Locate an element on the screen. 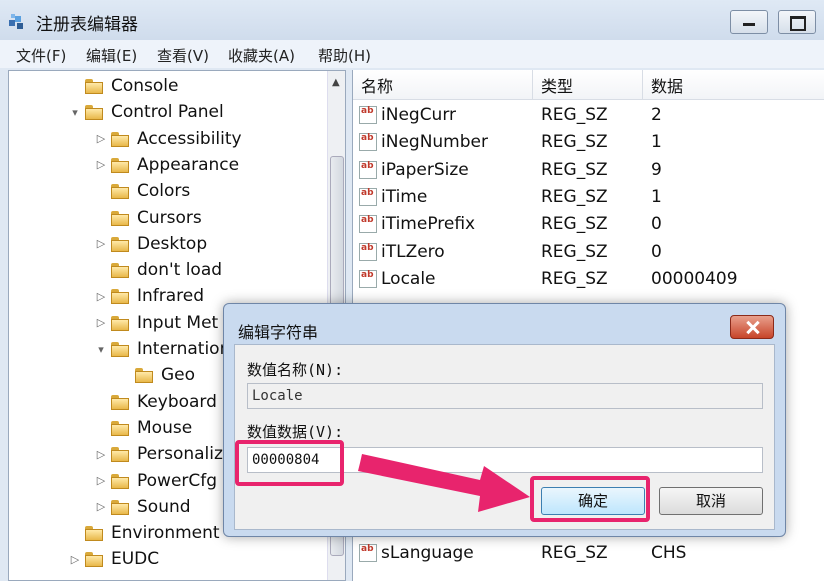 The height and width of the screenshot is (581, 824). value-name: sLanguage is located at coordinates (427, 553).